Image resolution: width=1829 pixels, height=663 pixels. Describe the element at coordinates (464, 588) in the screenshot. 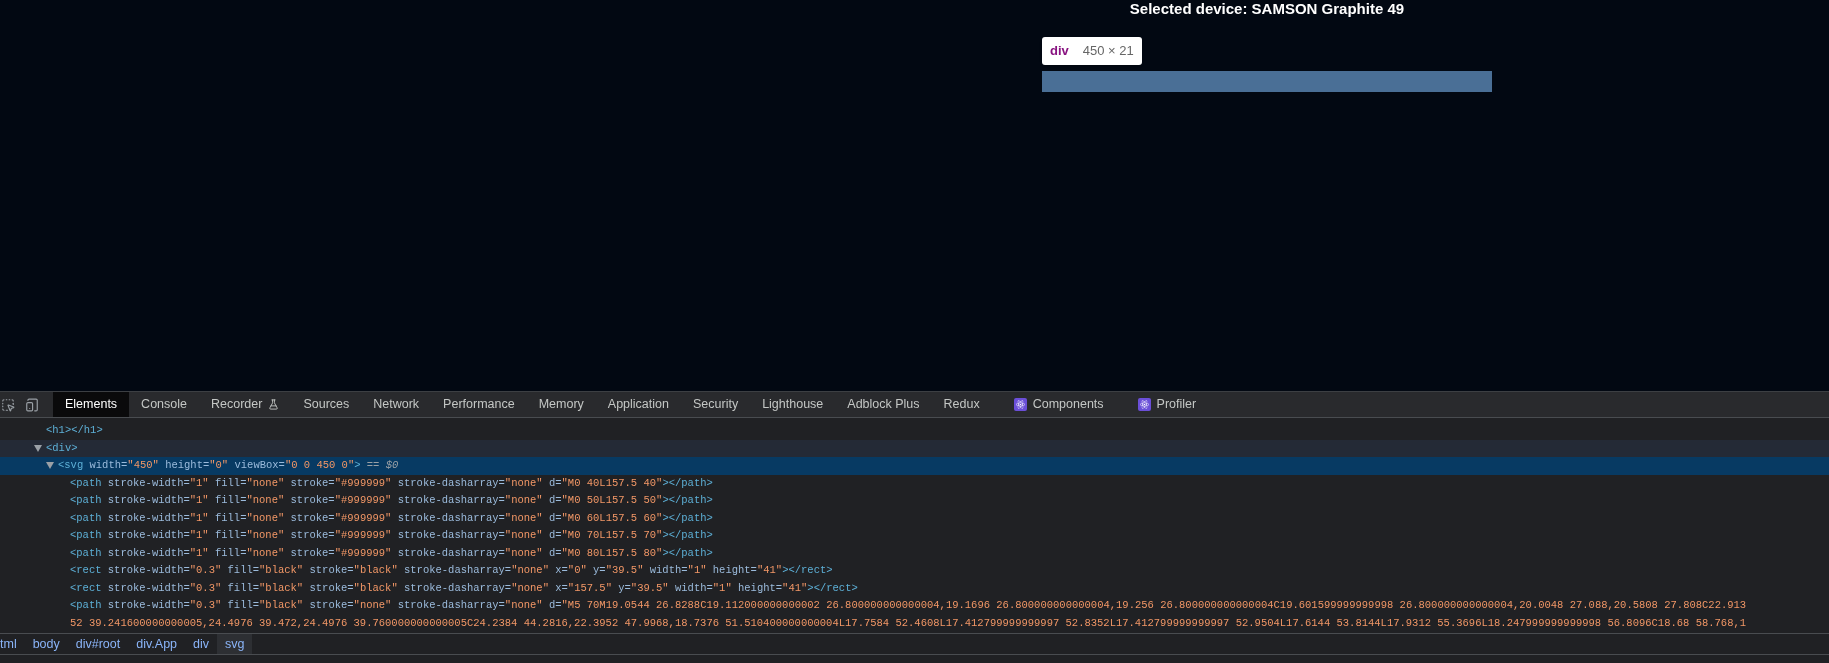

I see `dom-node-code: <rect stroke-width="0.3" fill="black" stroke="black" stroke-dasharray="none" x="157.5" y="39.5" width="1" height="41"></rect>` at that location.